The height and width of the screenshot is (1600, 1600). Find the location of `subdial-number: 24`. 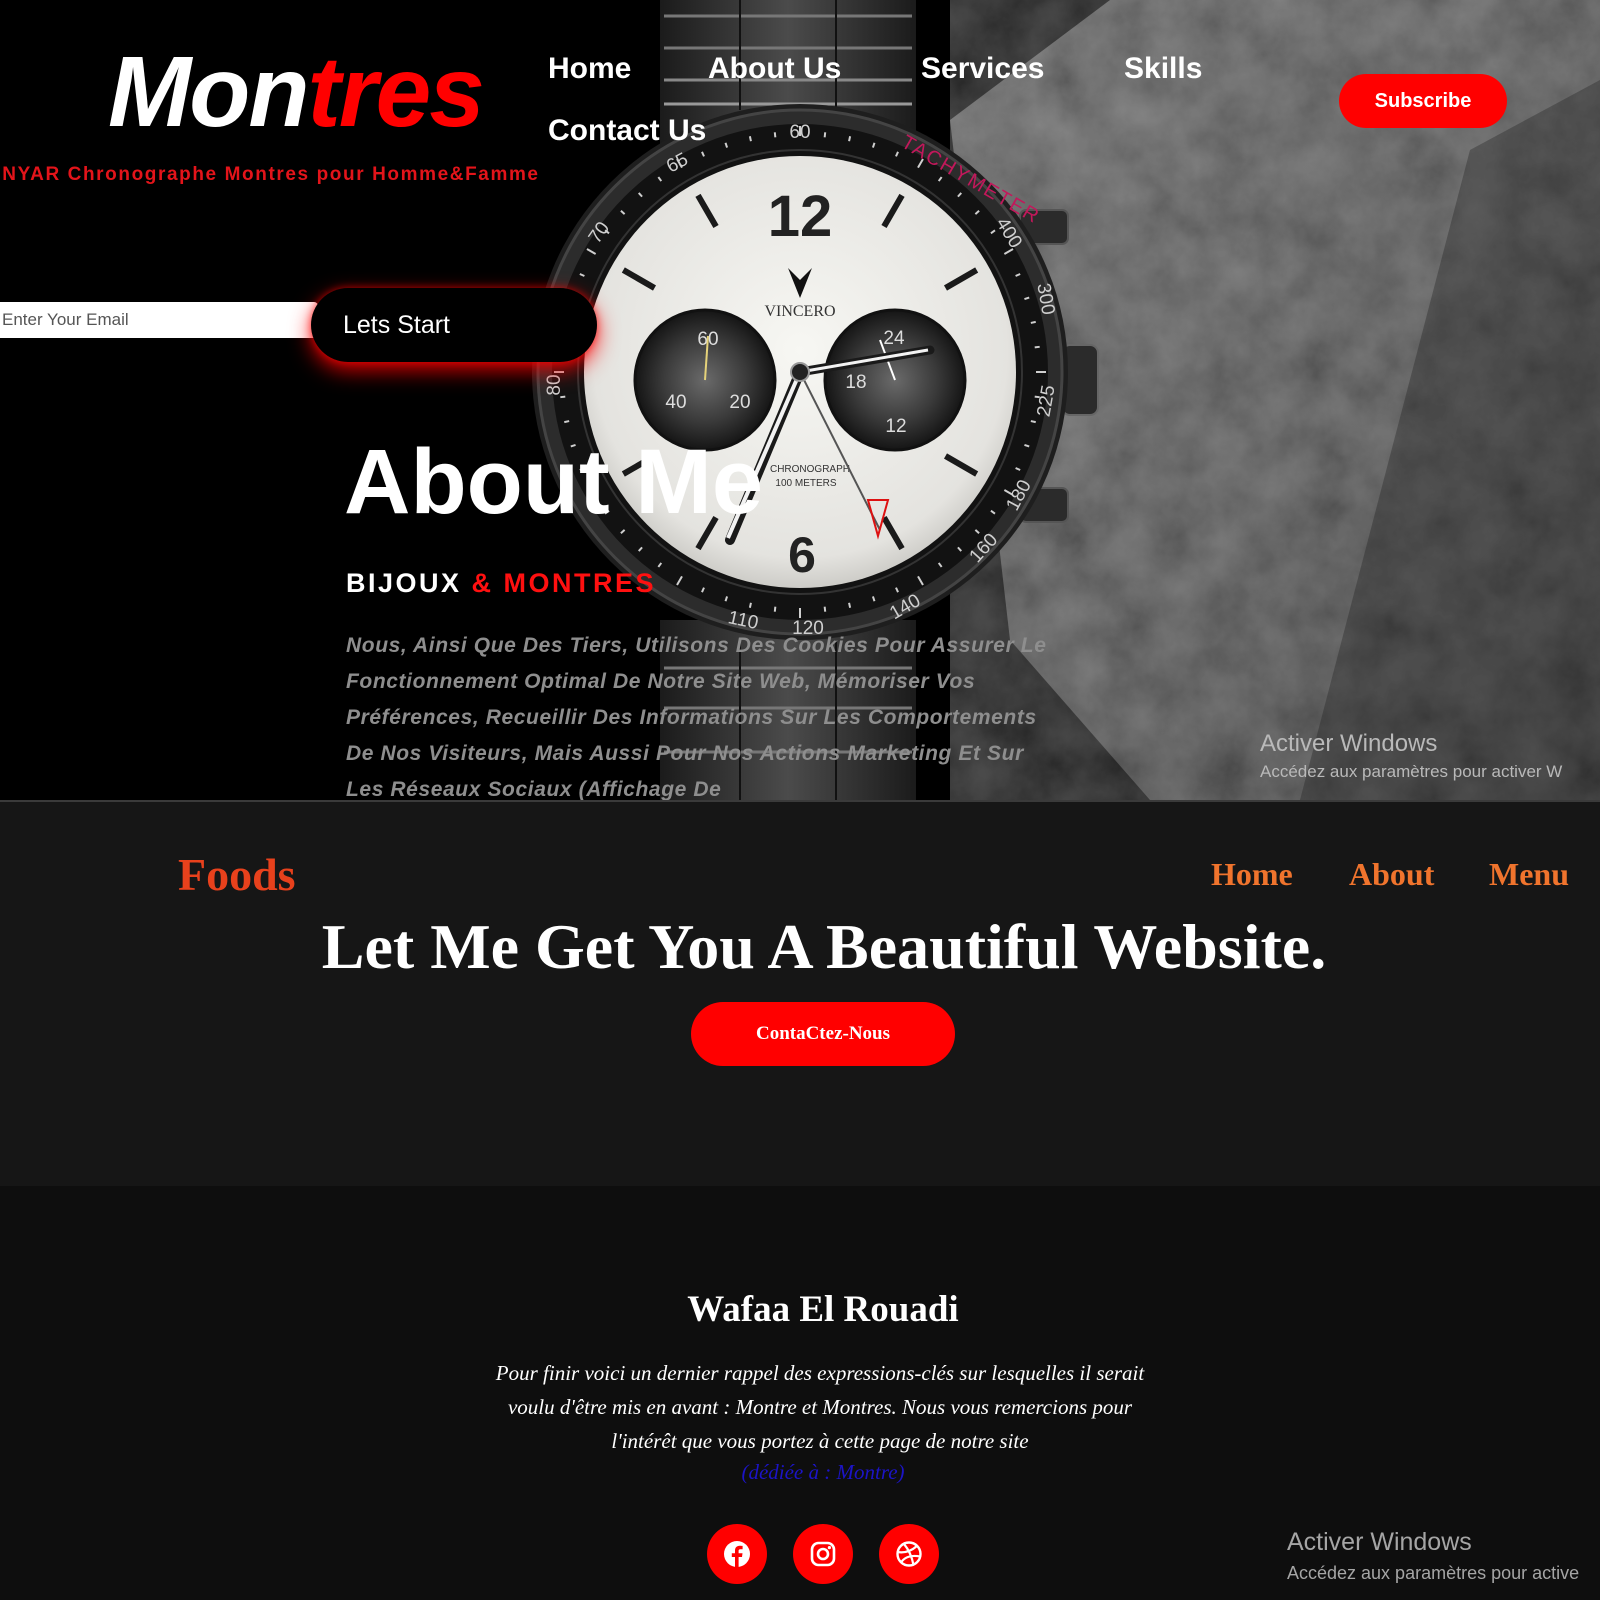

subdial-number: 24 is located at coordinates (894, 338).